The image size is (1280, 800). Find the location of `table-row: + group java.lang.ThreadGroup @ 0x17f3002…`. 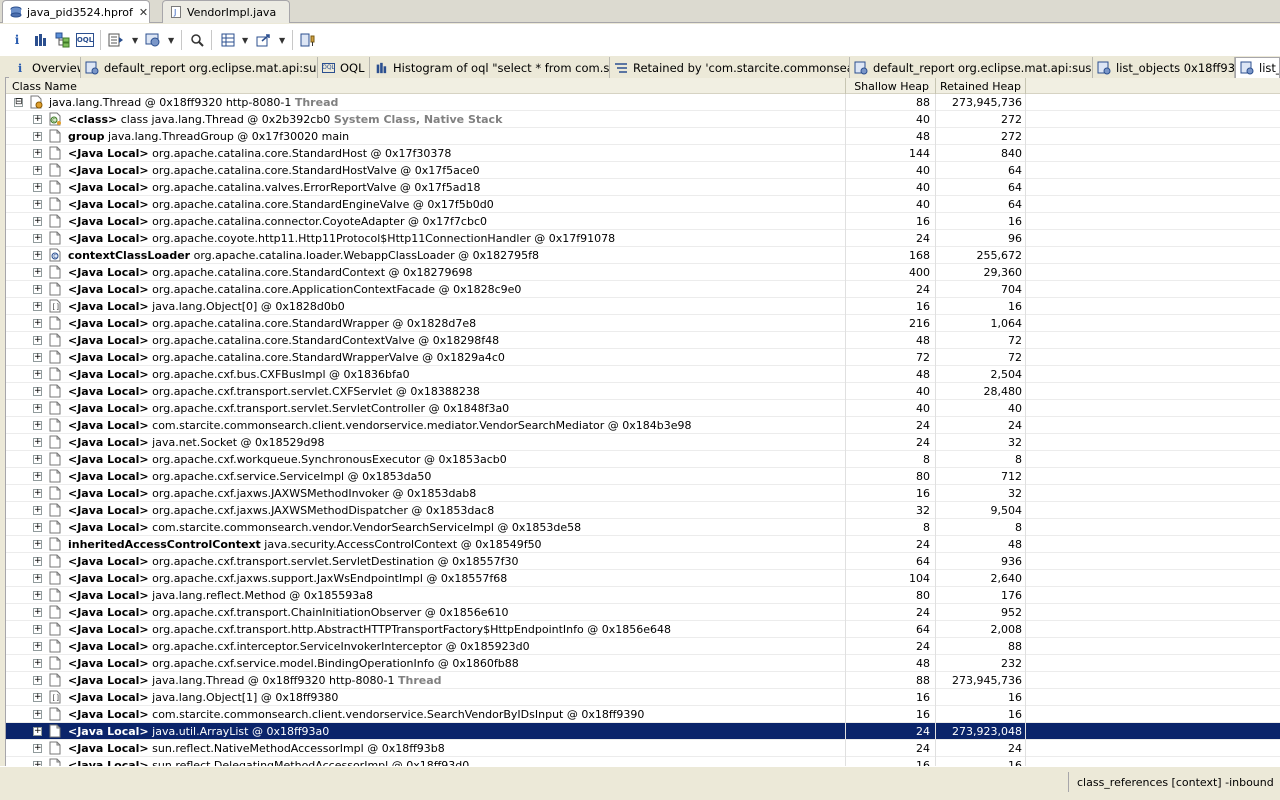

table-row: + group java.lang.ThreadGroup @ 0x17f3002… is located at coordinates (643, 136).